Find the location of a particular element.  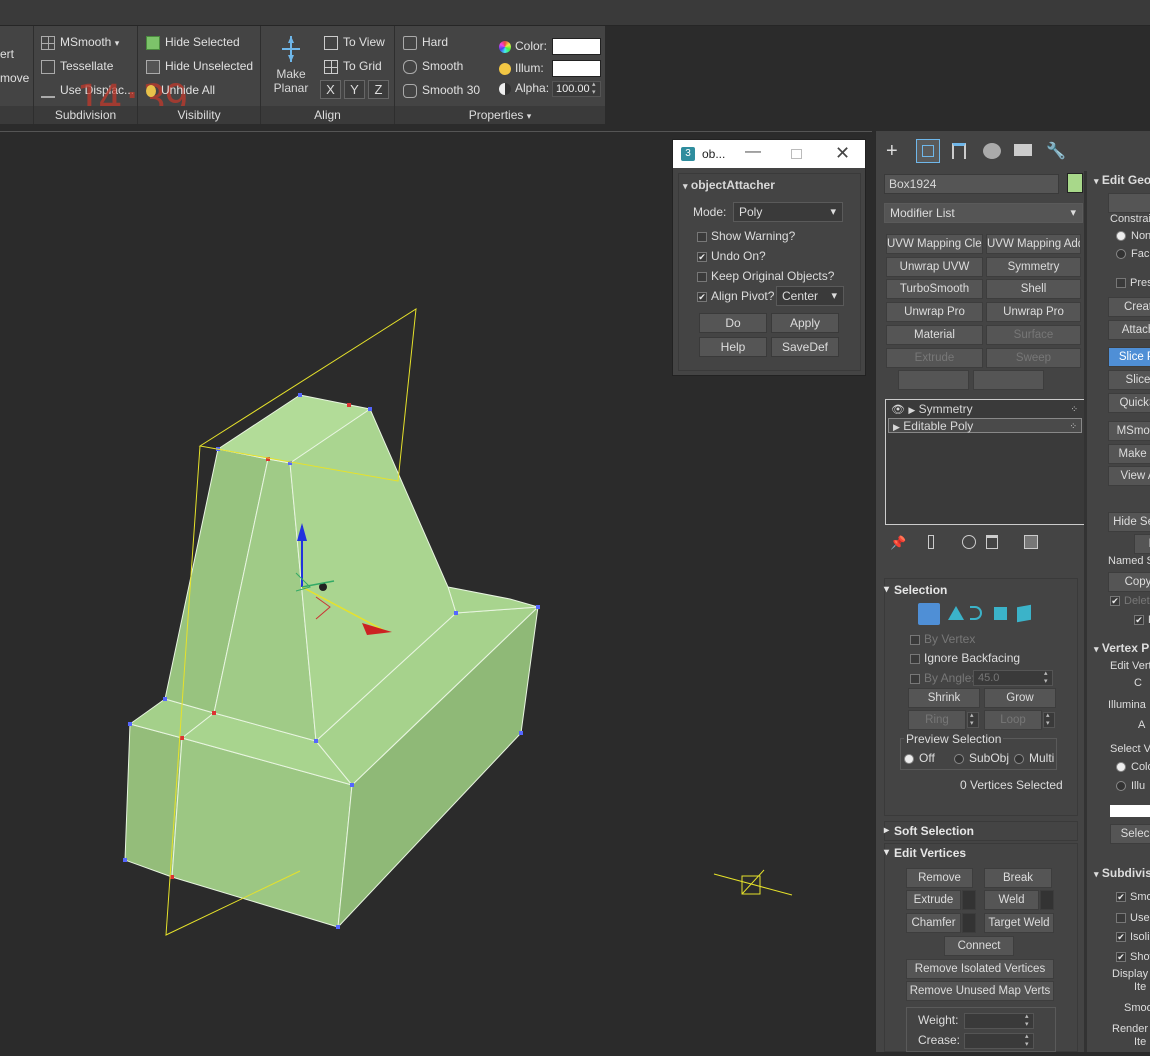

select-vertices-button: Selec is located at coordinates (1130, 834).